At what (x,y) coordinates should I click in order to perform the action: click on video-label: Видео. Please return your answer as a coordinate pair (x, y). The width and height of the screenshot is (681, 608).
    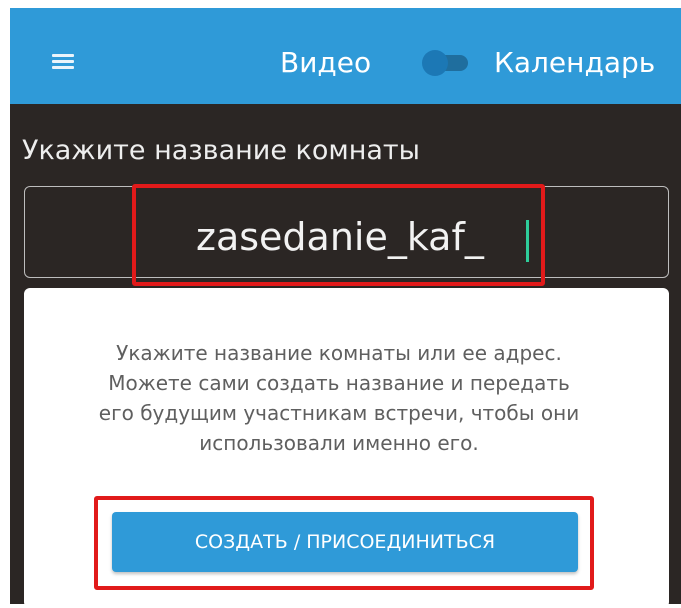
    Looking at the image, I should click on (326, 62).